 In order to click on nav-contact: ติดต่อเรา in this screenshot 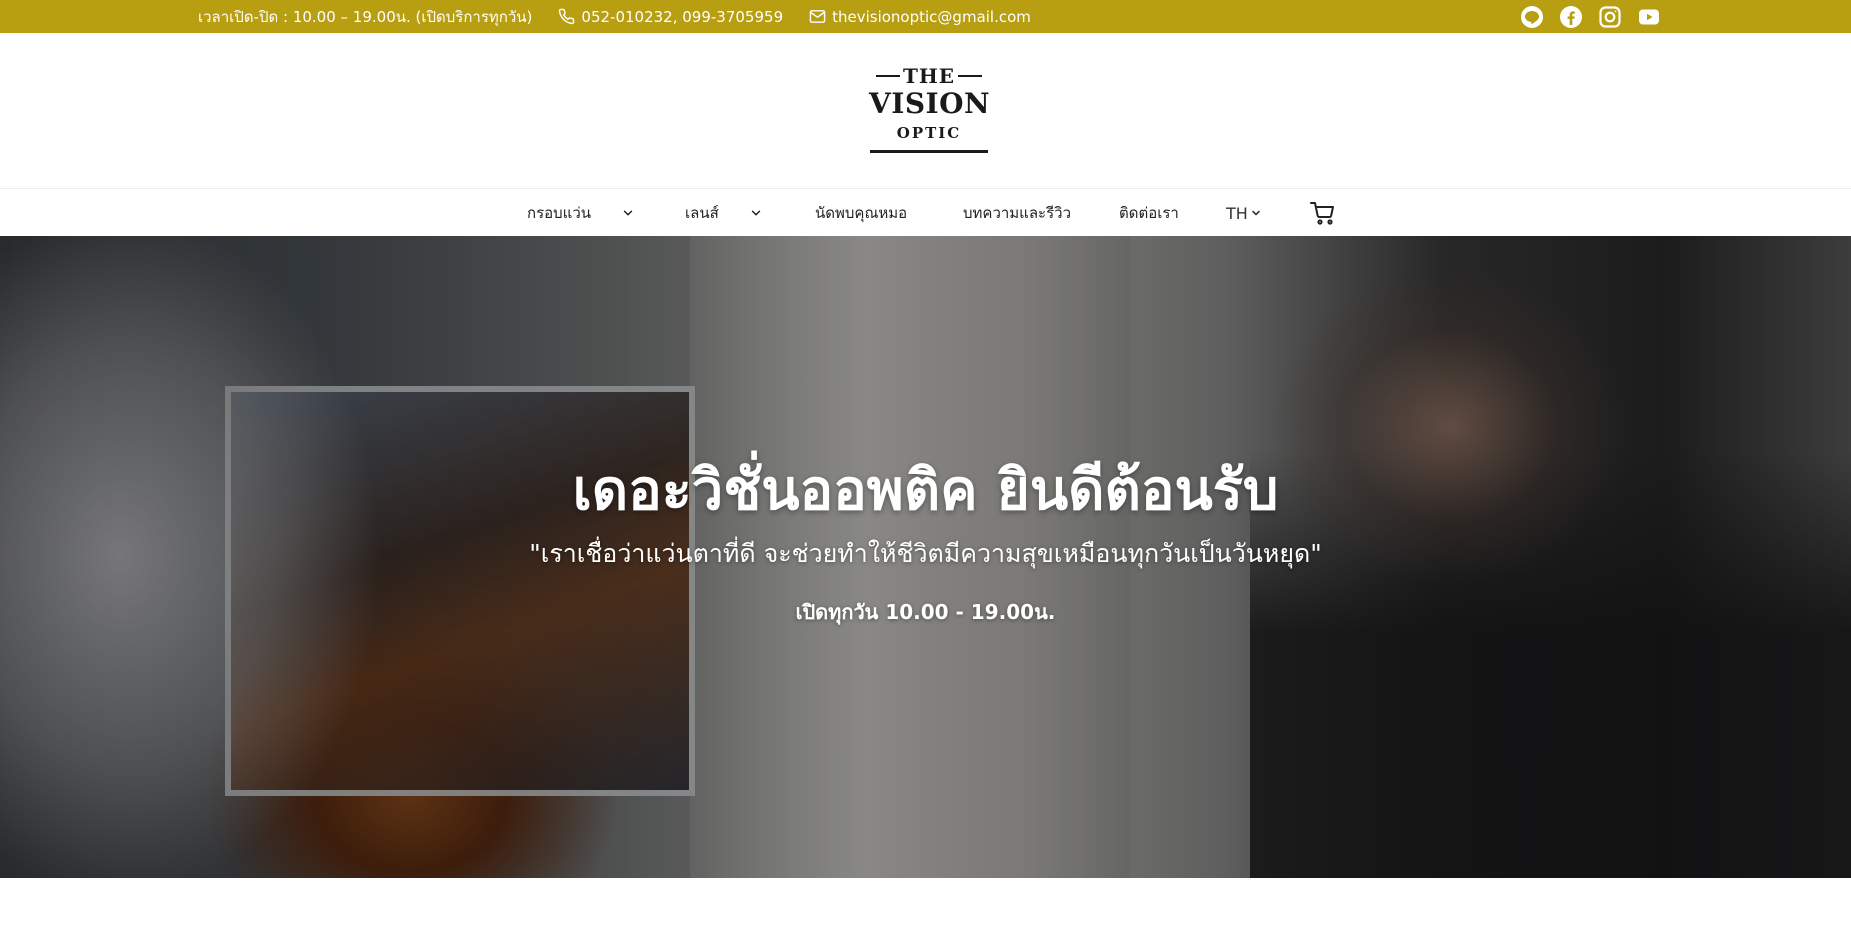, I will do `click(1149, 213)`.